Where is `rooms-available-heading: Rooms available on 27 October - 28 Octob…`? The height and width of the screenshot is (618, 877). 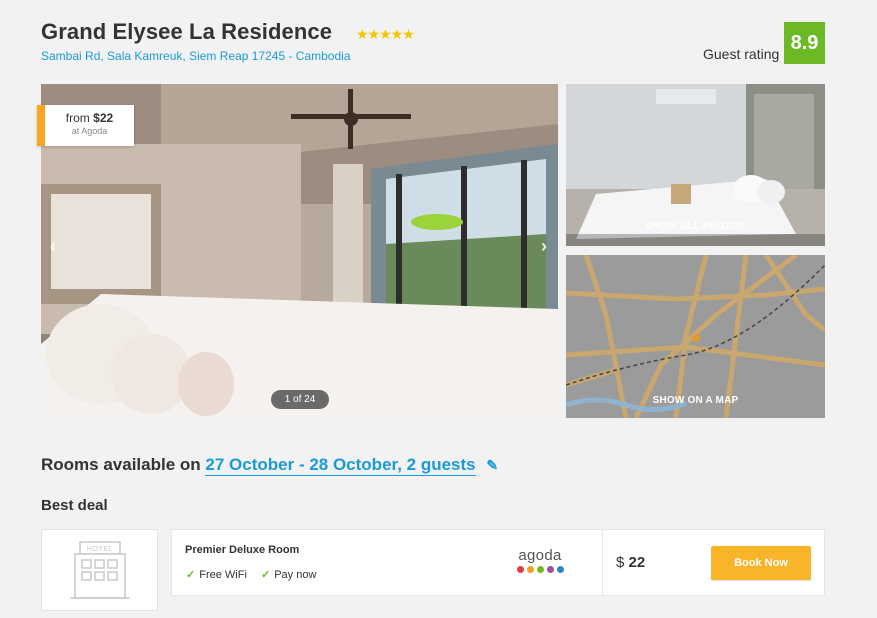 rooms-available-heading: Rooms available on 27 October - 28 Octob… is located at coordinates (269, 465).